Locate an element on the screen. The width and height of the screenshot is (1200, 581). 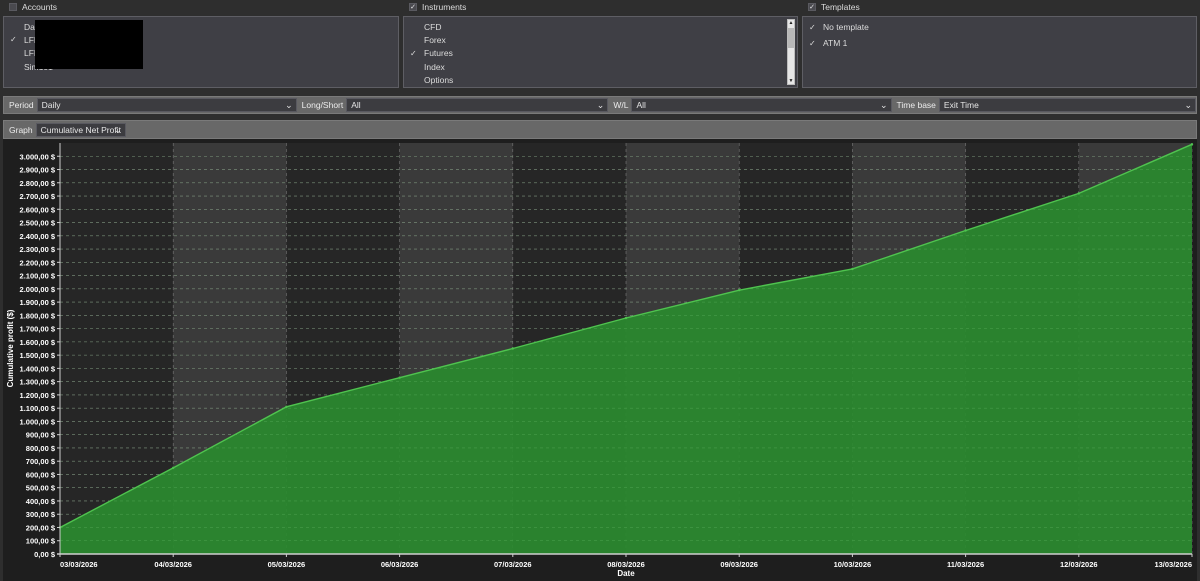
instruments-list: CFD Forex ✓ Futures Index Options is located at coordinates (600, 53).